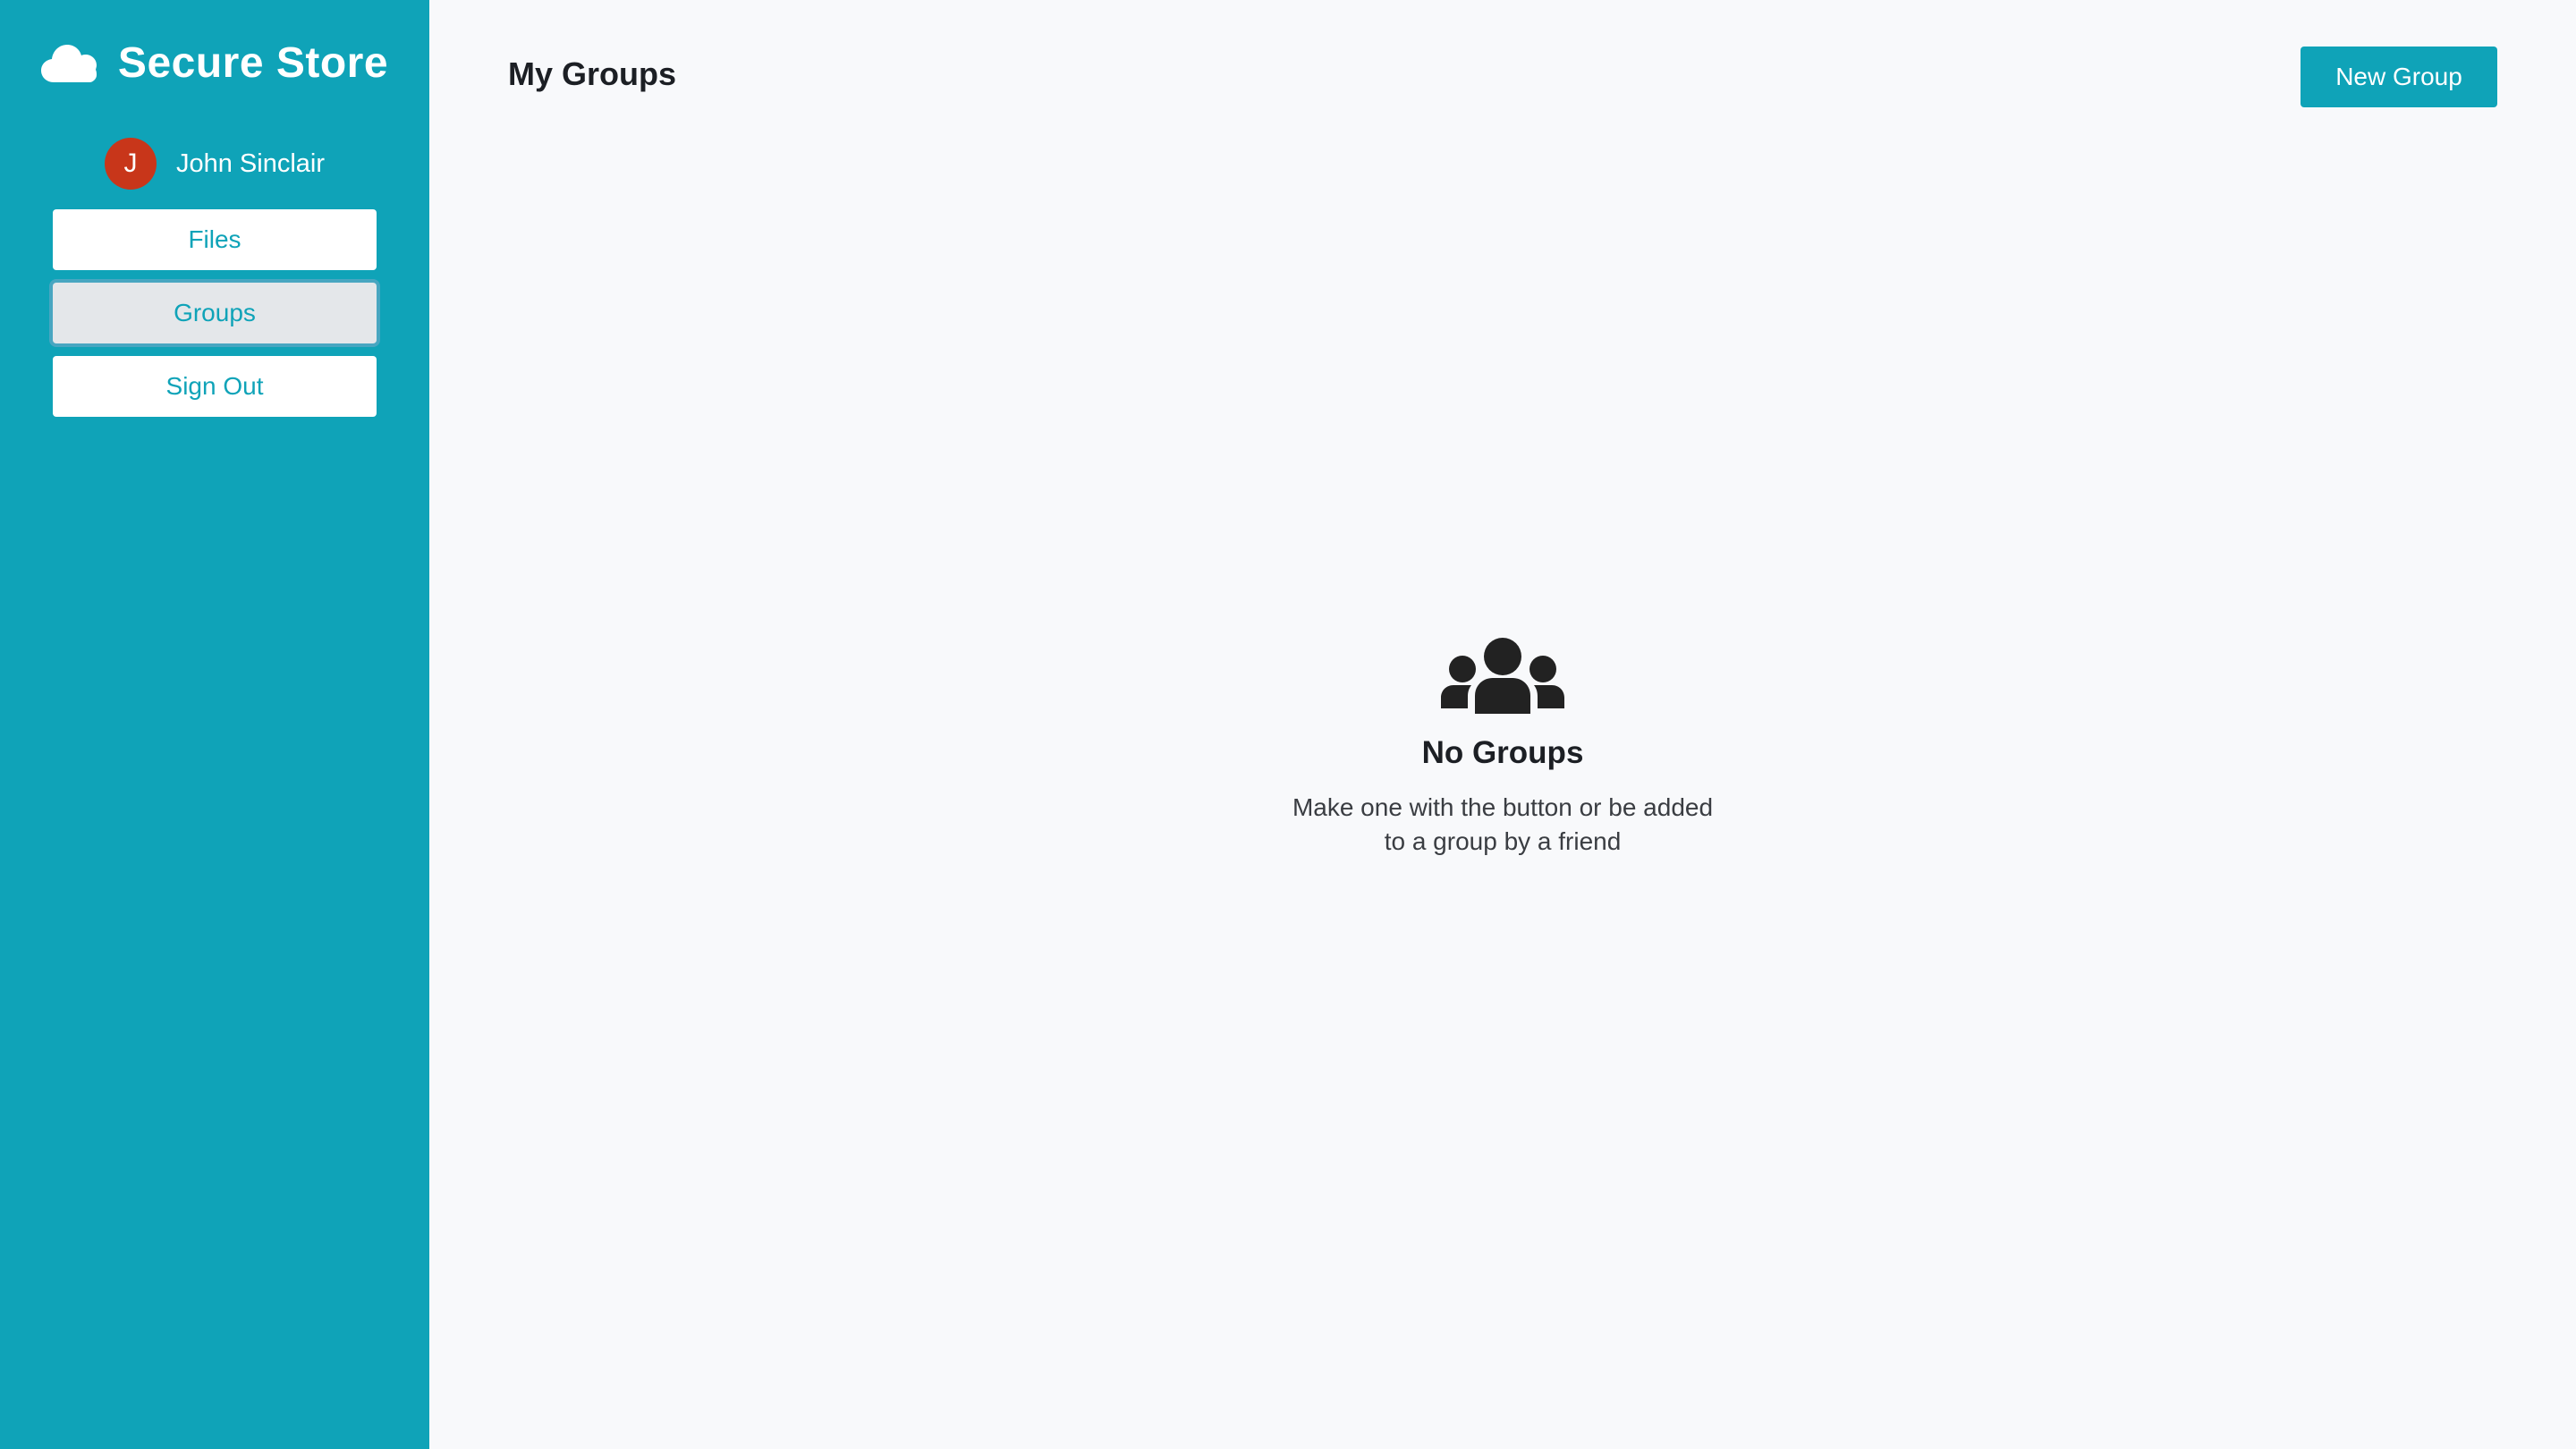 This screenshot has height=1449, width=2576. I want to click on sidebar-nav: Files Groups Sign Out, so click(215, 313).